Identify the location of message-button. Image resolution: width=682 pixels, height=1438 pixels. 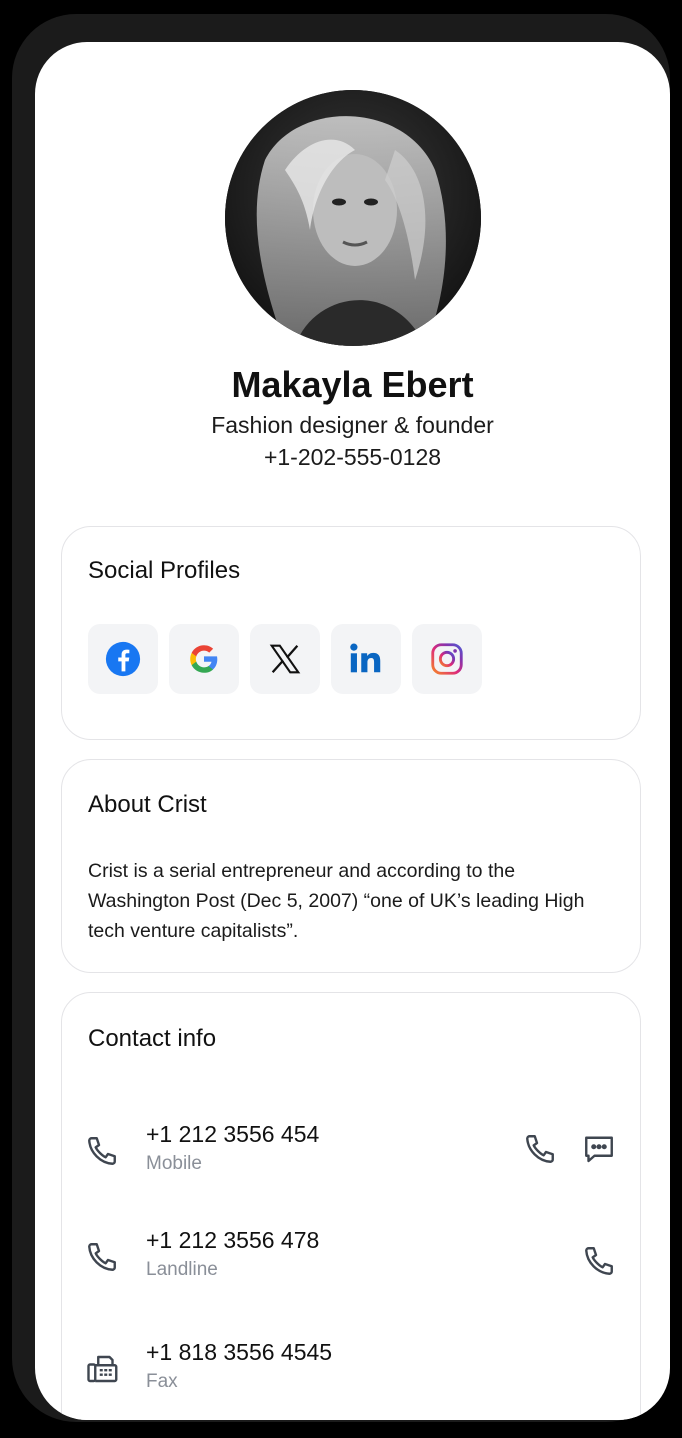
(599, 1149).